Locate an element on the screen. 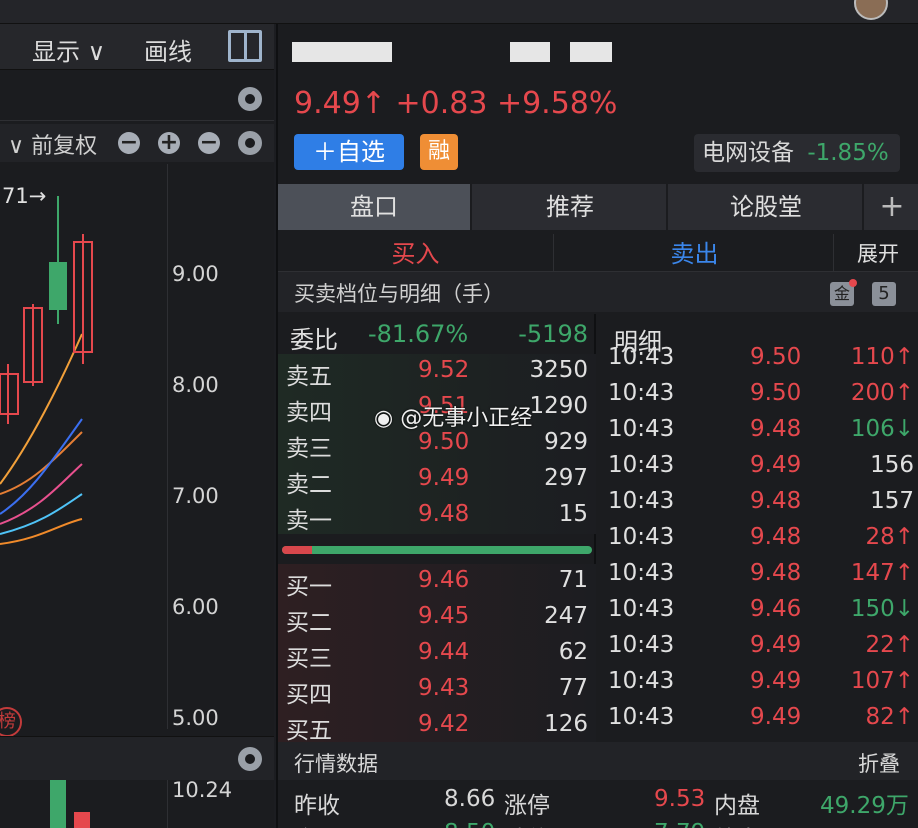 The height and width of the screenshot is (828, 918). limit-up-label: 涨停 is located at coordinates (527, 806).